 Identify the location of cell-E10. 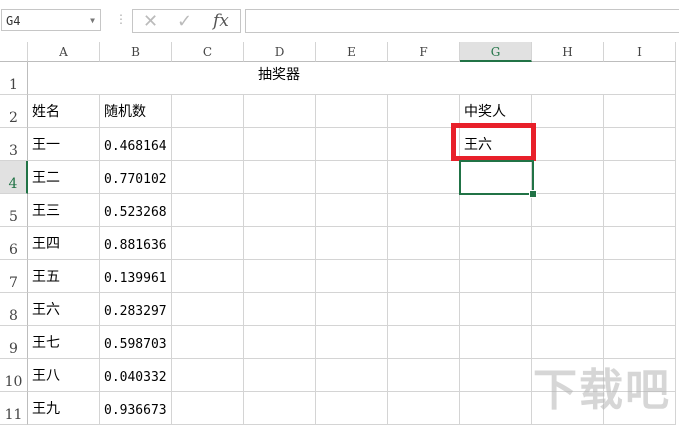
(352, 375).